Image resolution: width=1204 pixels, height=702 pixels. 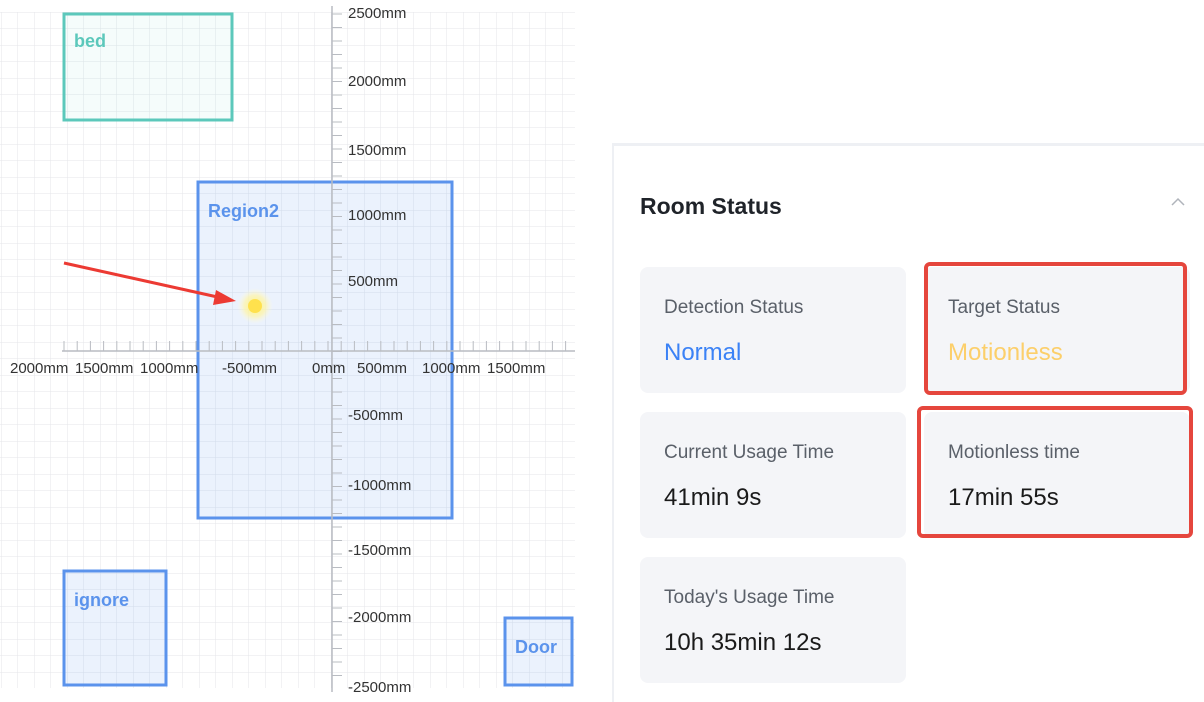 What do you see at coordinates (377, 150) in the screenshot?
I see `y-tick-label: 1500mm` at bounding box center [377, 150].